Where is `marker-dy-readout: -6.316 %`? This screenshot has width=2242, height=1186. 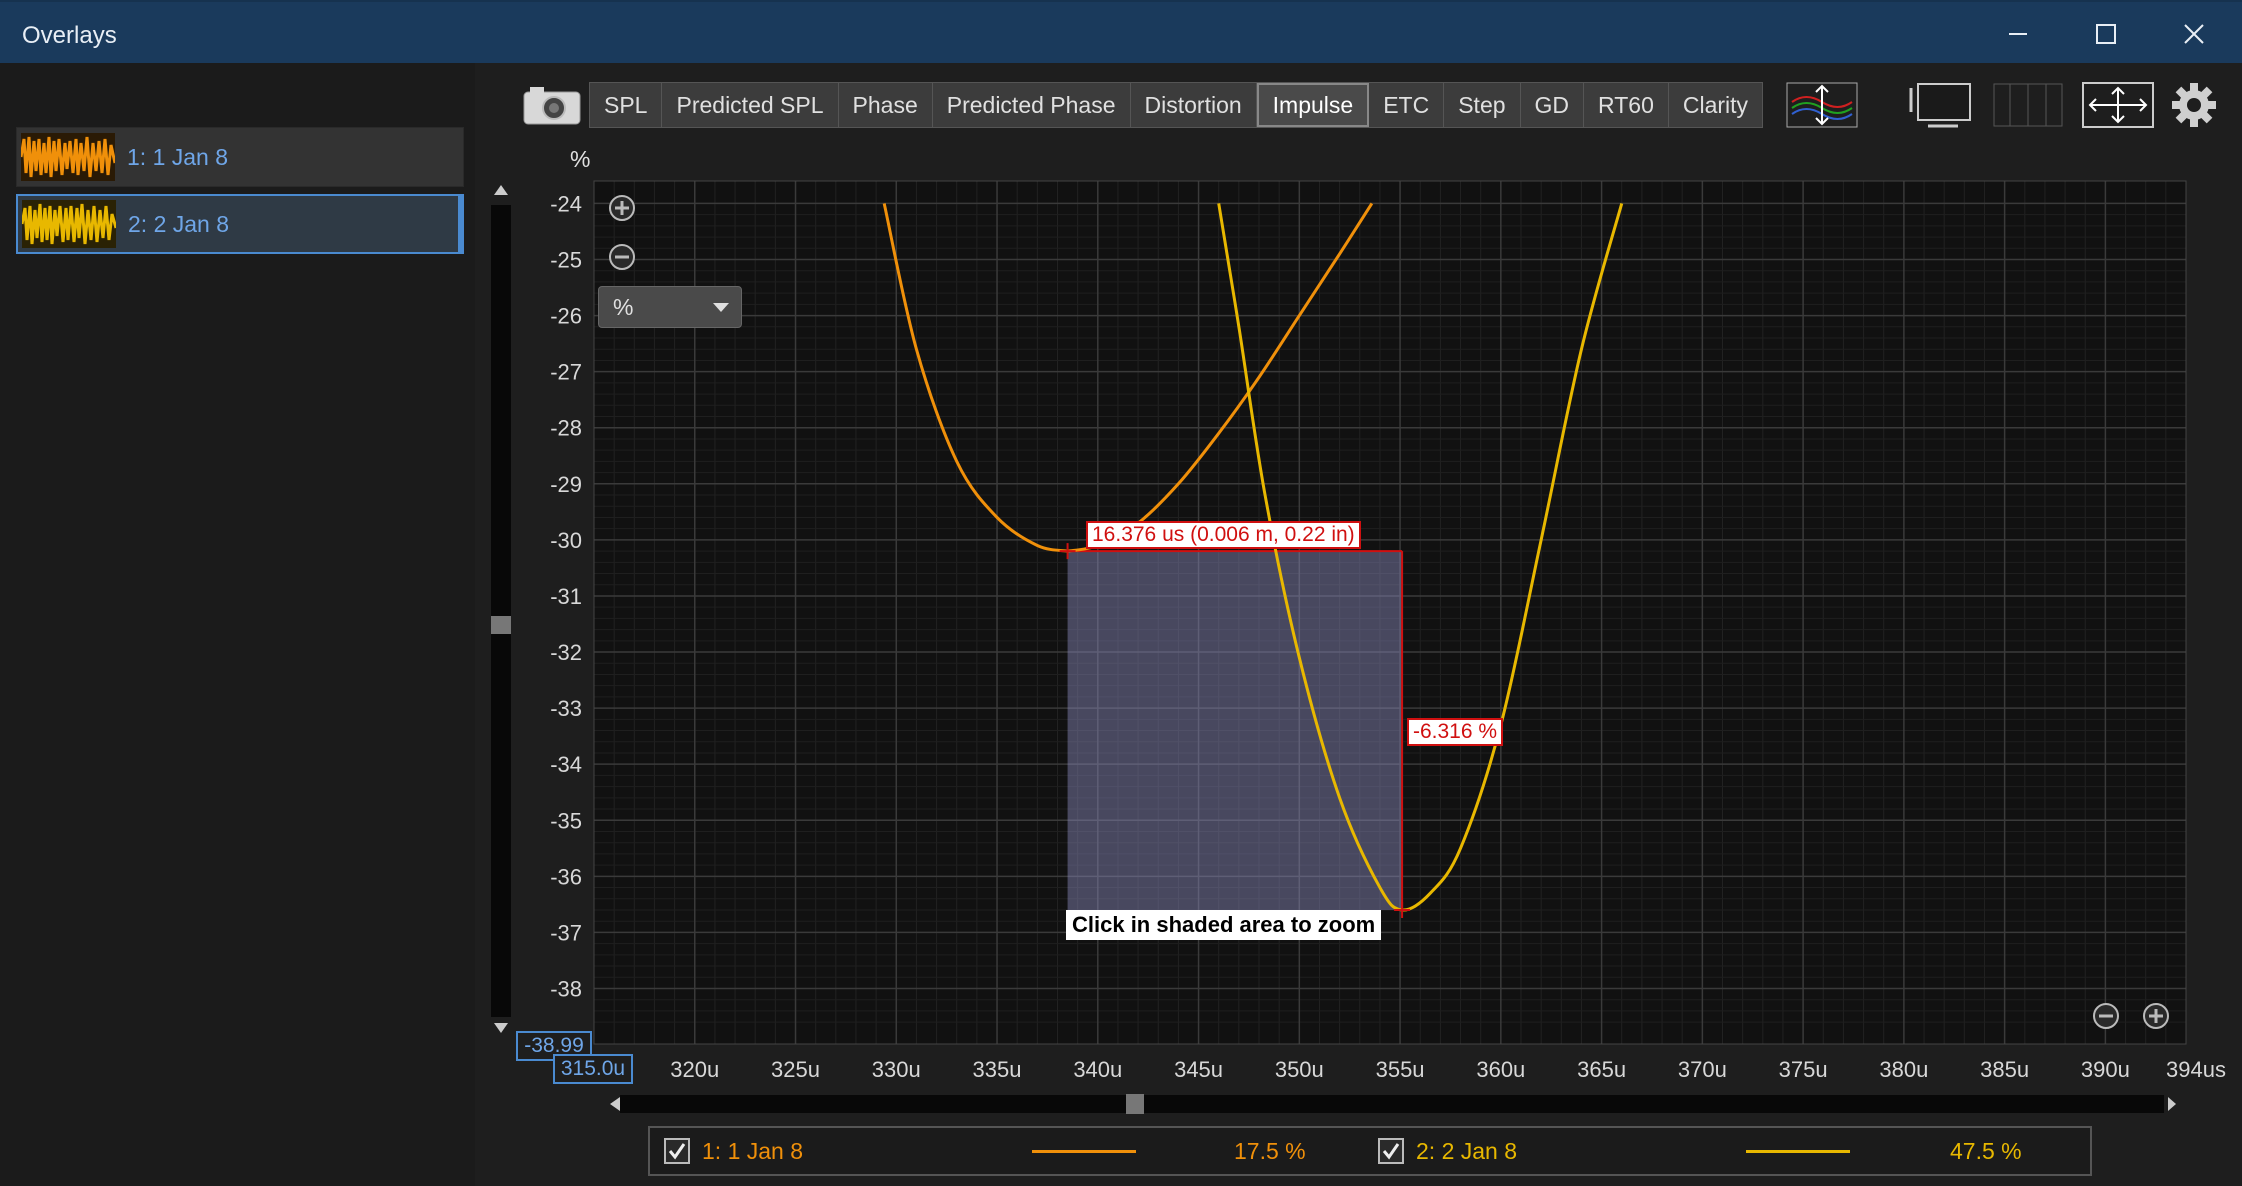
marker-dy-readout: -6.316 % is located at coordinates (1455, 732).